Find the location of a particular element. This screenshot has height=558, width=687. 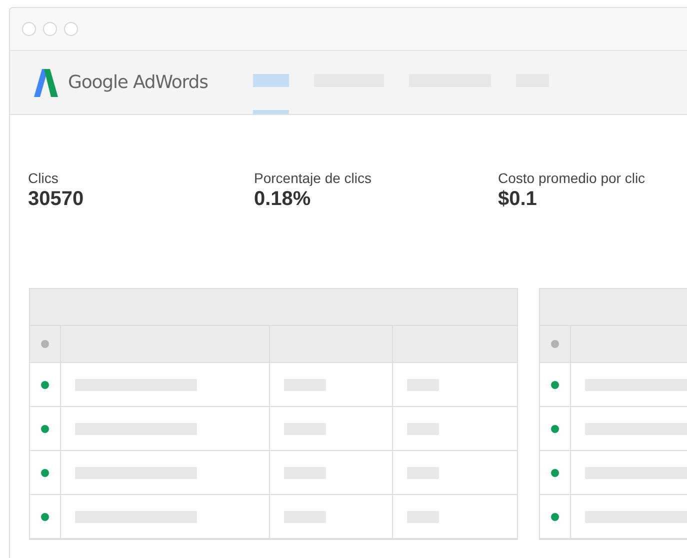

logo-icon is located at coordinates (46, 82).